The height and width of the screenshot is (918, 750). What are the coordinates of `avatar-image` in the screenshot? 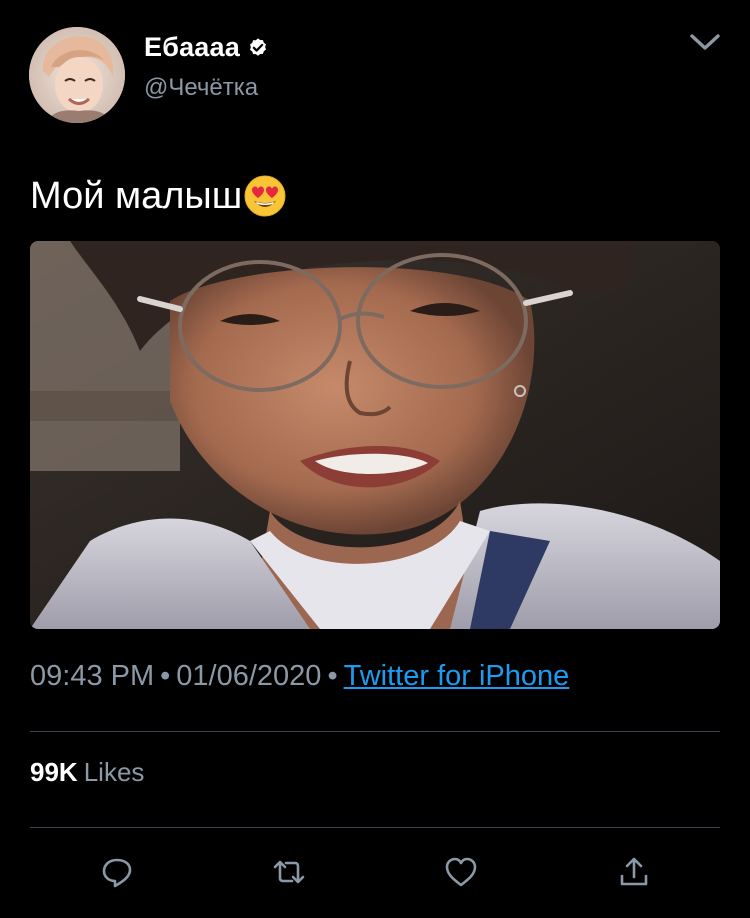 It's located at (77, 75).